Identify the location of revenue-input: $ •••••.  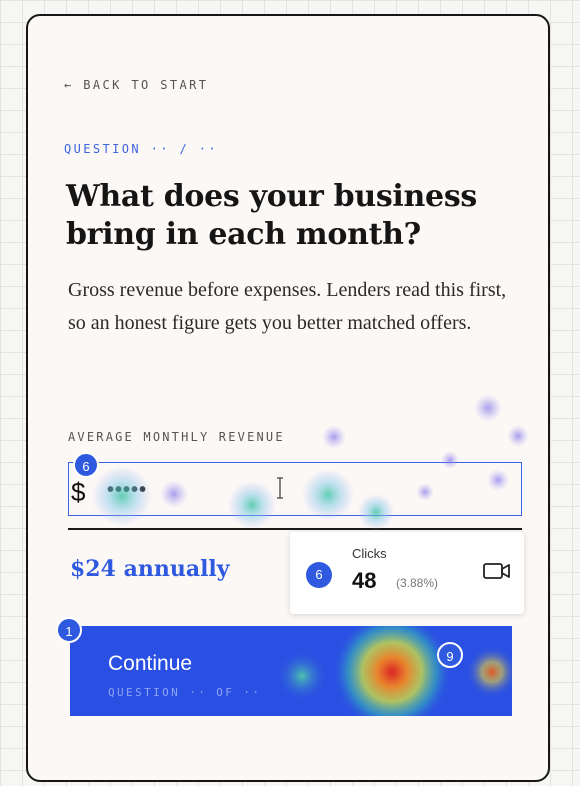
(295, 489).